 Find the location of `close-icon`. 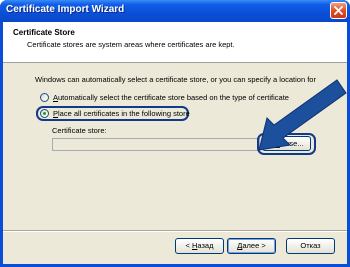

close-icon is located at coordinates (338, 10).